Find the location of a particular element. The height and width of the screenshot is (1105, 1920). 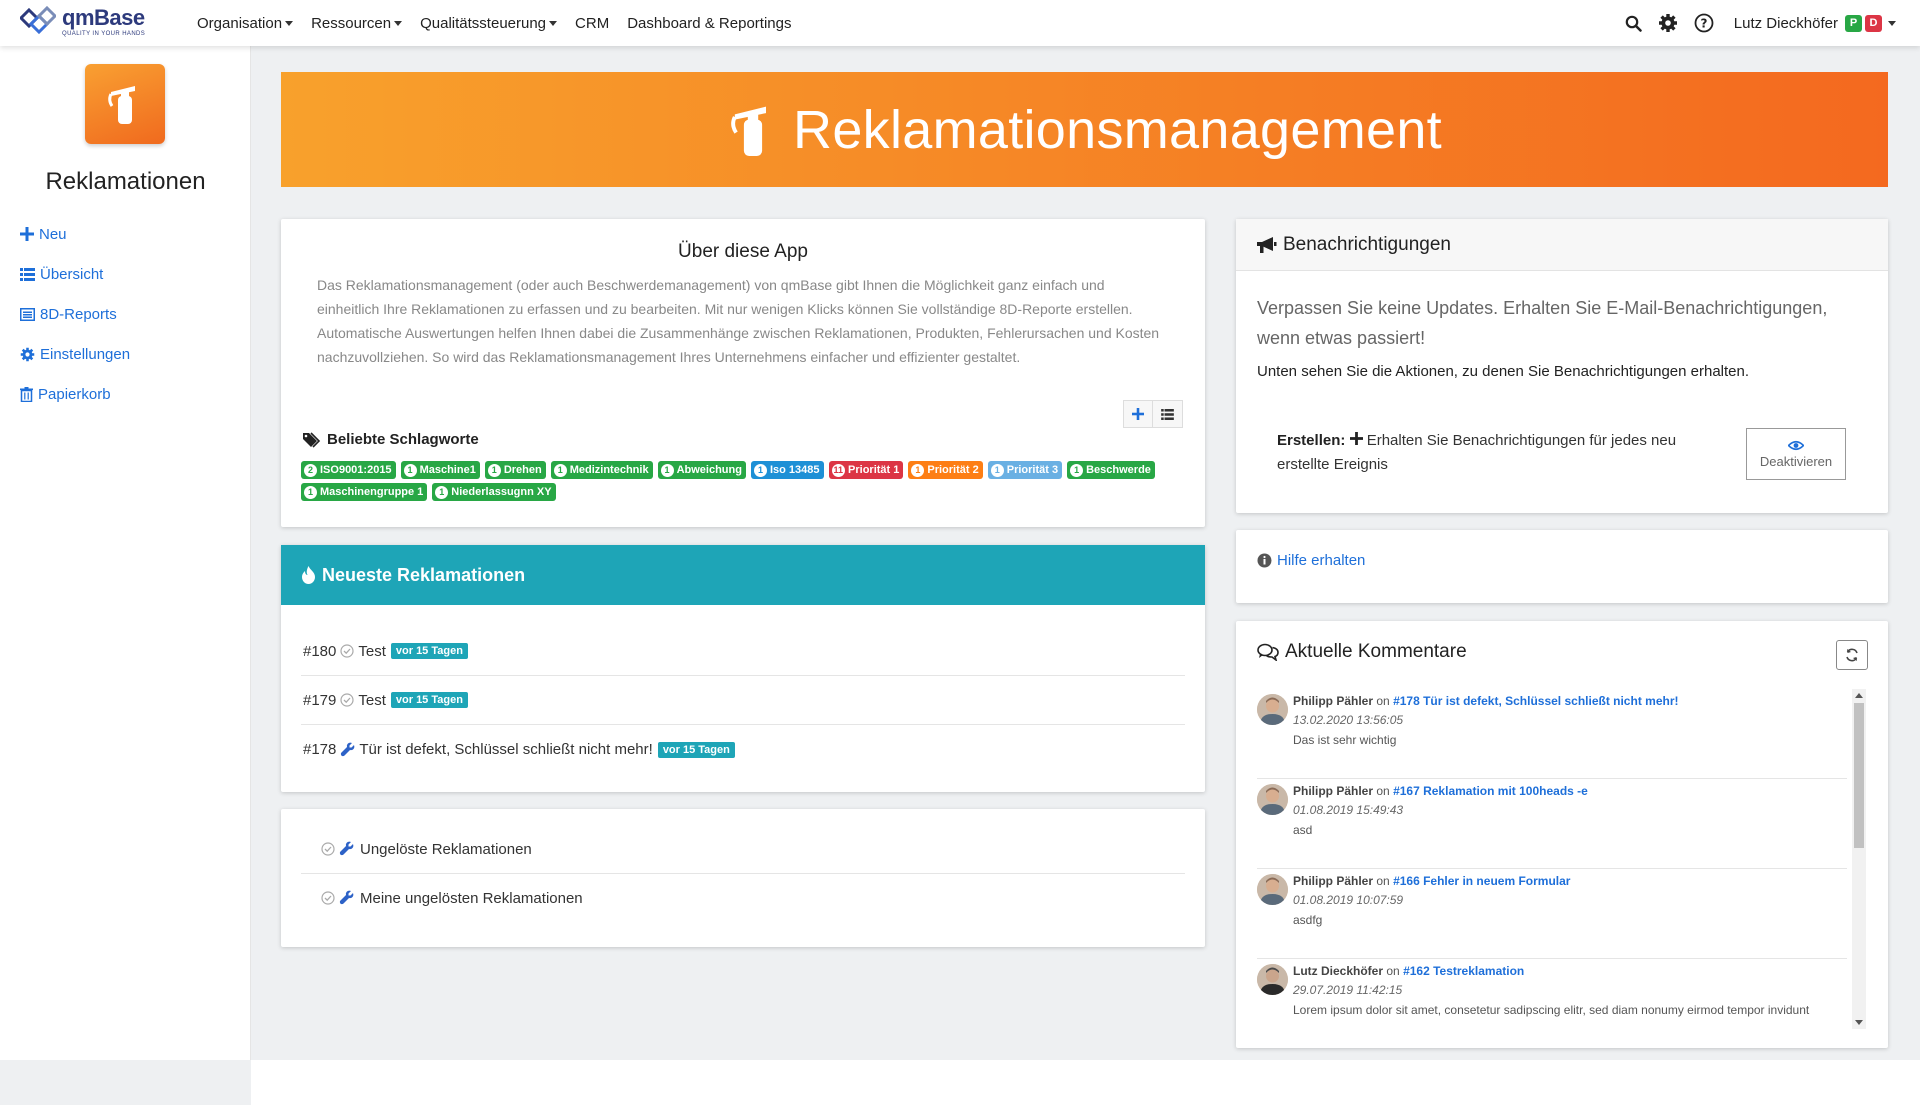

qmbase-logo: qmBase QUALITY IN YOUR HANDS is located at coordinates (82, 22).